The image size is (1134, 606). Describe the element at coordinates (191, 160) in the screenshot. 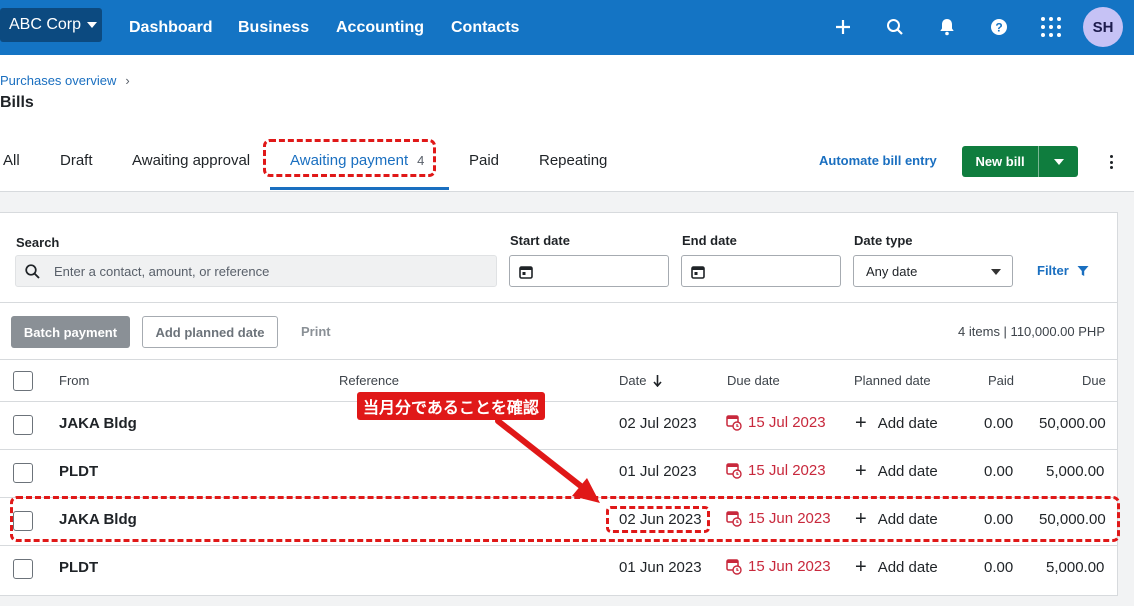

I see `tab-awaiting-approval: Awaiting approval` at that location.